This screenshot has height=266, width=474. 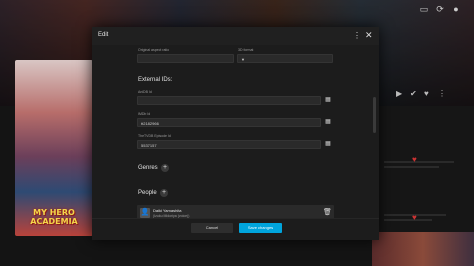 I want to click on tvdb-episode-id-value: 5537157, so click(x=149, y=145).